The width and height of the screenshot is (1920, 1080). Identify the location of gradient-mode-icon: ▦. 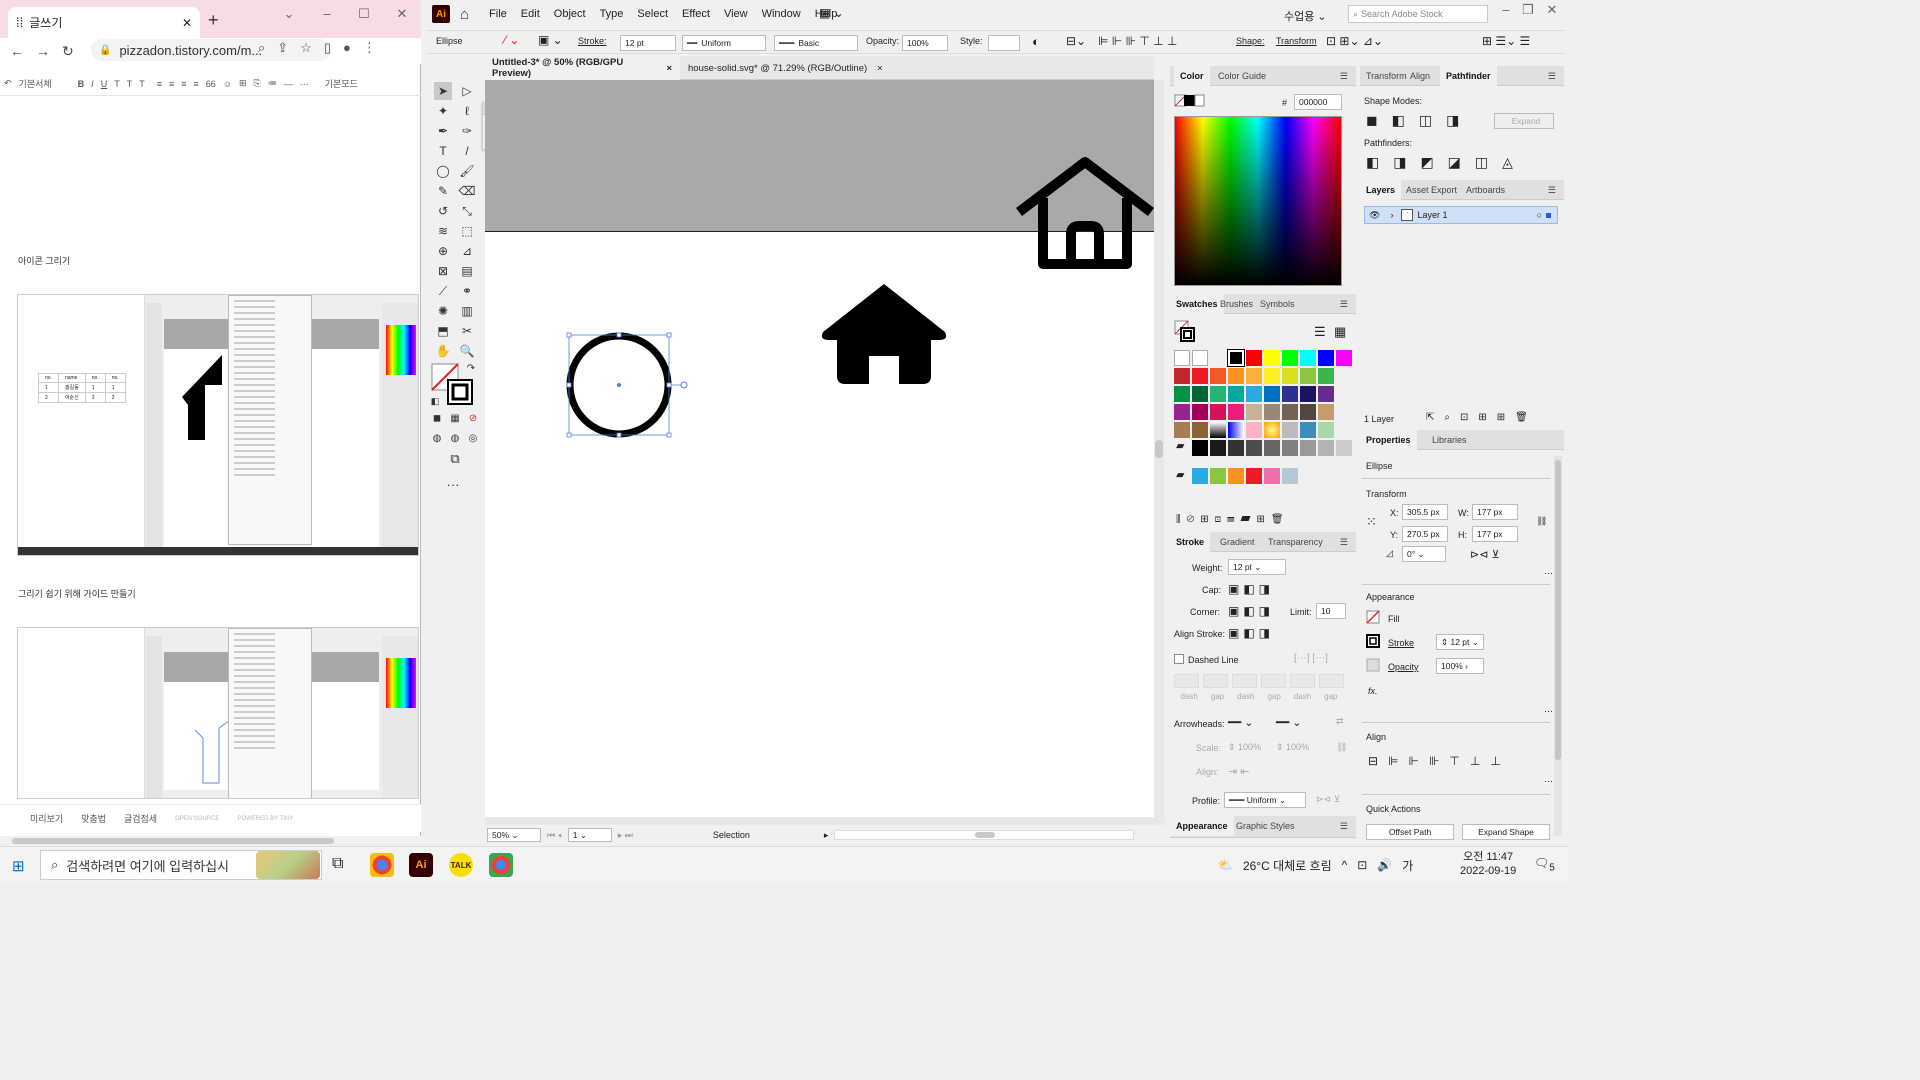
(455, 419).